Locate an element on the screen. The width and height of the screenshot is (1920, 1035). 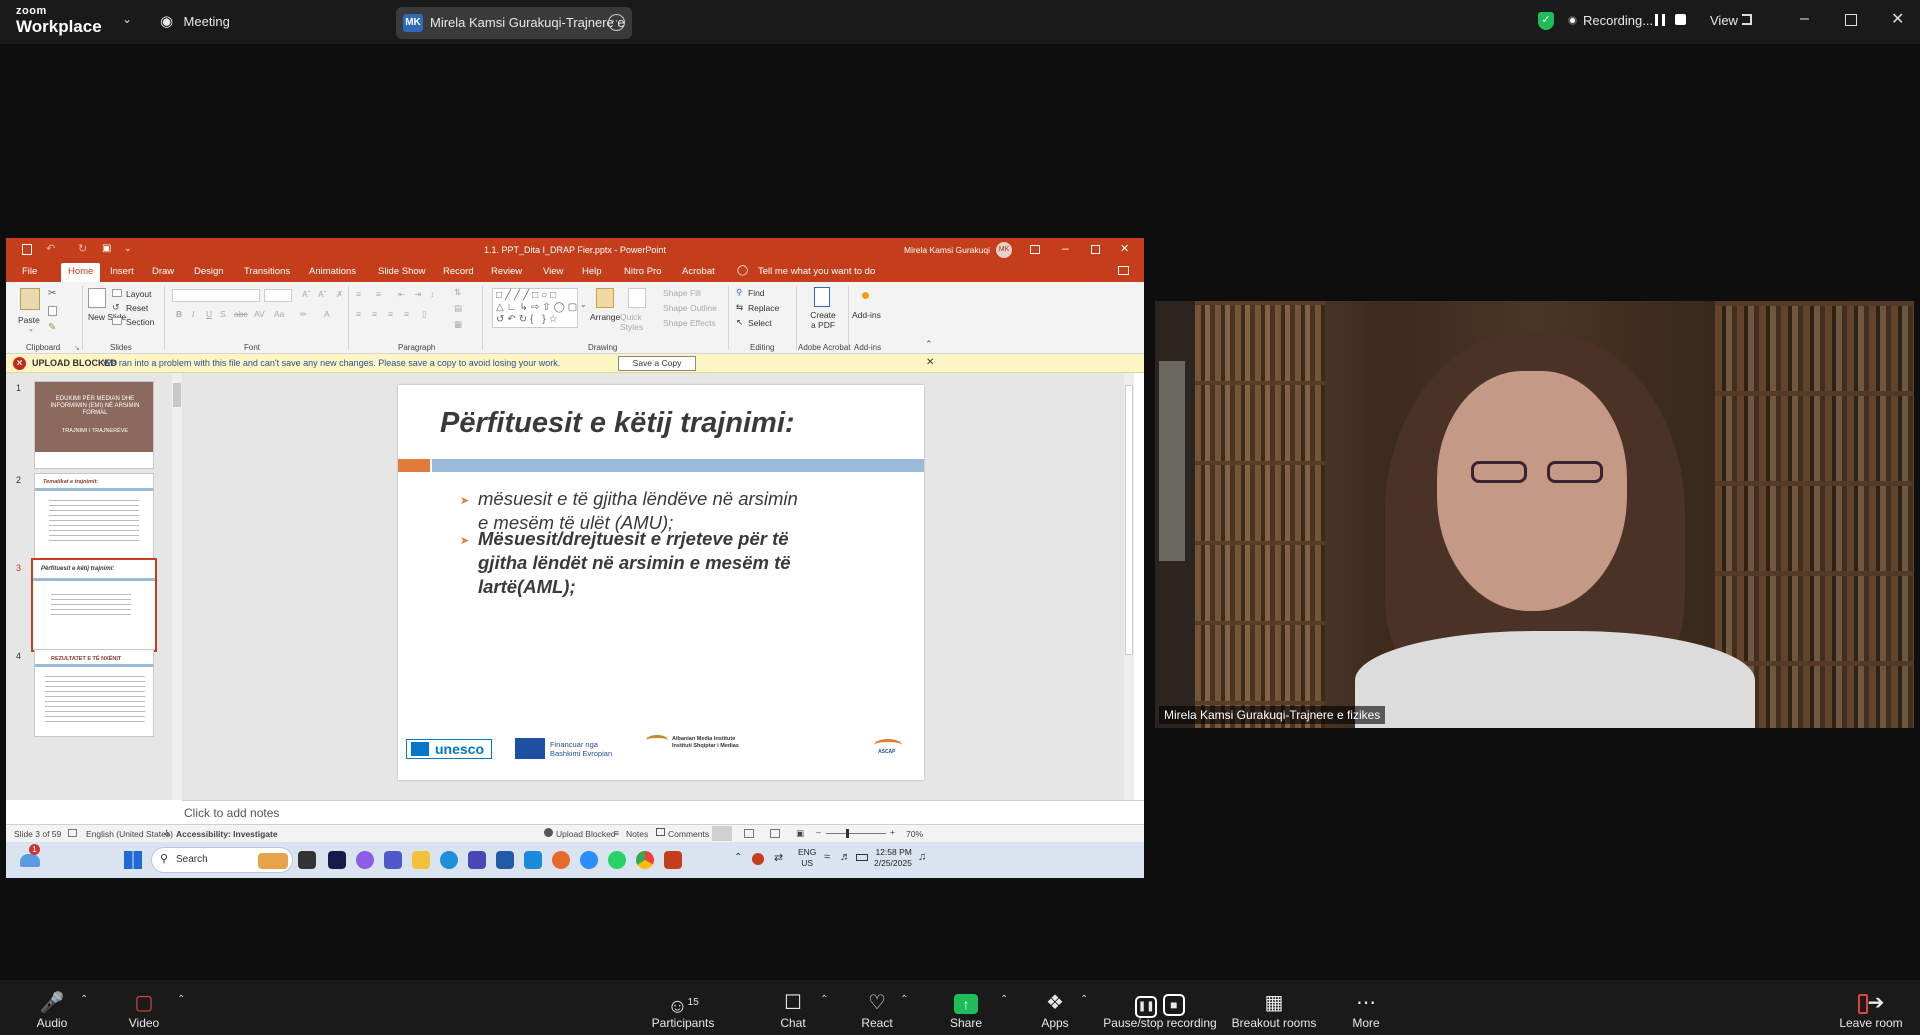
zoom-in-icon: + is located at coordinates (892, 832).